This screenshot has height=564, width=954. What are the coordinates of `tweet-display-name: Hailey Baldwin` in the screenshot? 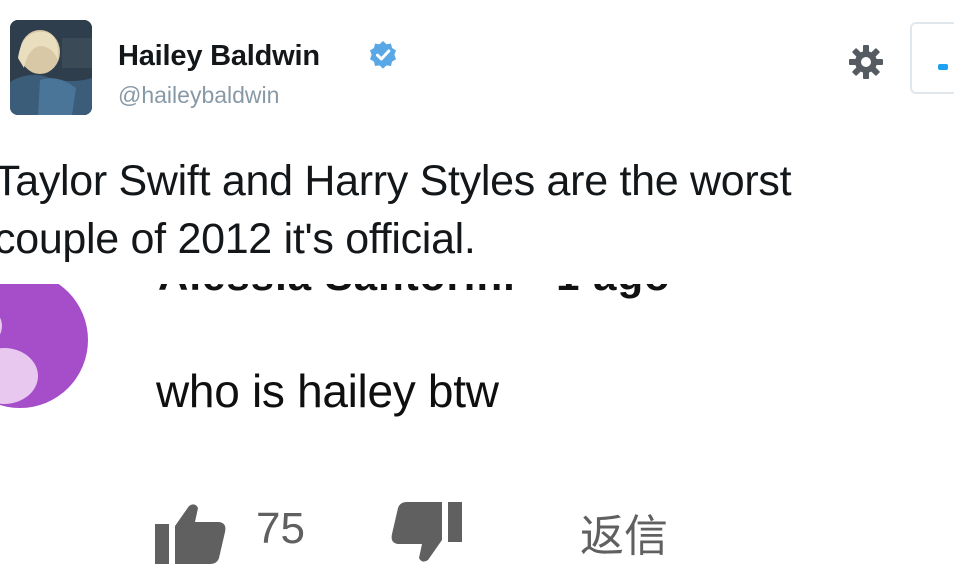 It's located at (219, 56).